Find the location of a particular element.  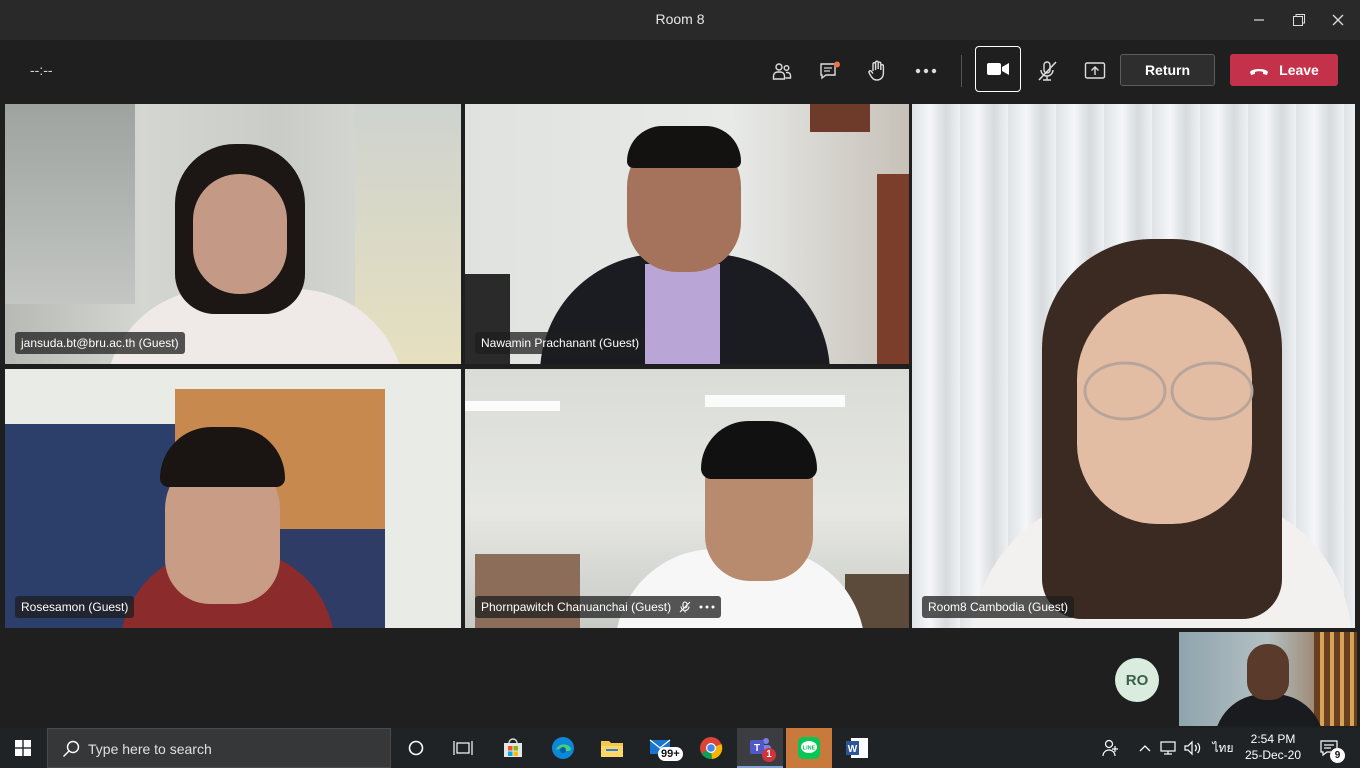

people-button is located at coordinates (1111, 748).